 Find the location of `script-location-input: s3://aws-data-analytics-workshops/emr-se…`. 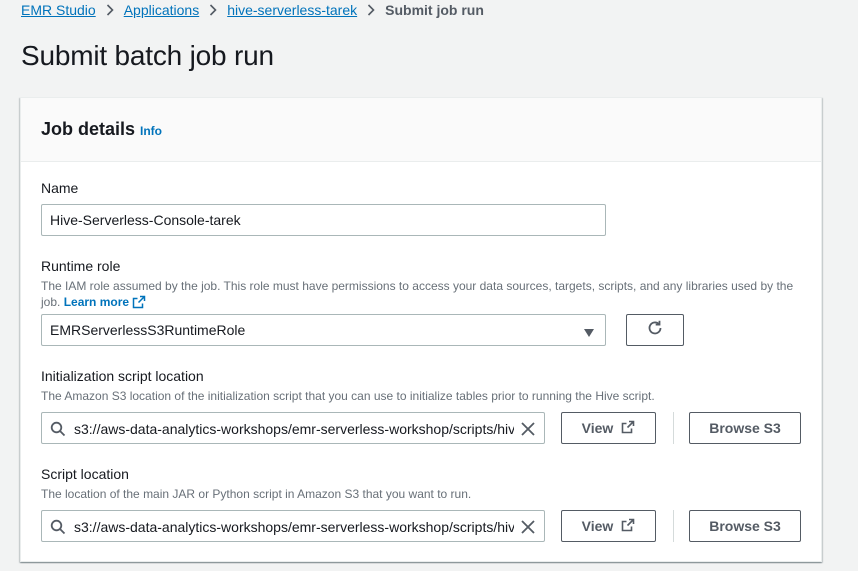

script-location-input: s3://aws-data-analytics-workshops/emr-se… is located at coordinates (293, 526).